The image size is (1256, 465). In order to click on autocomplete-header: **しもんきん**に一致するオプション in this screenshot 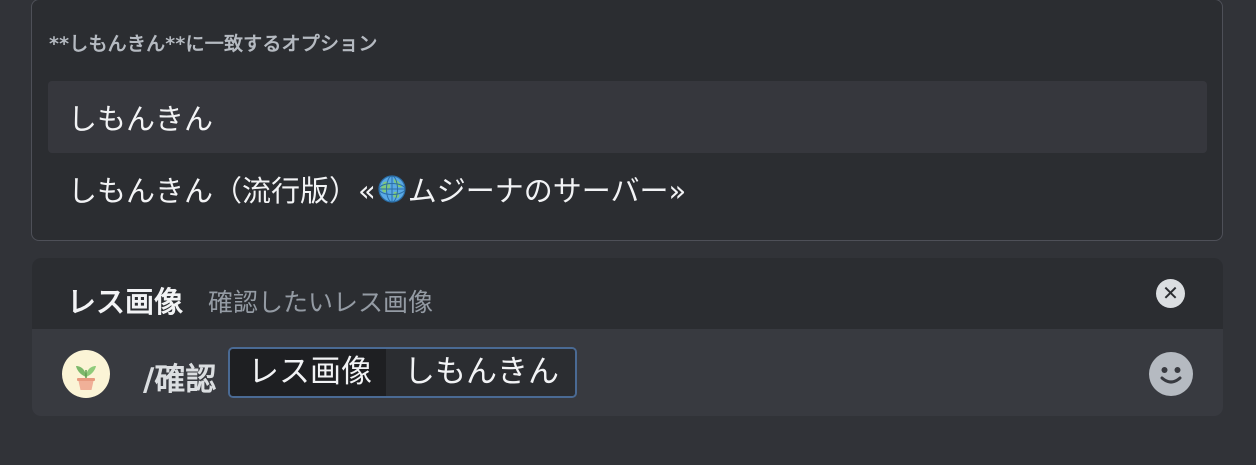, I will do `click(213, 44)`.